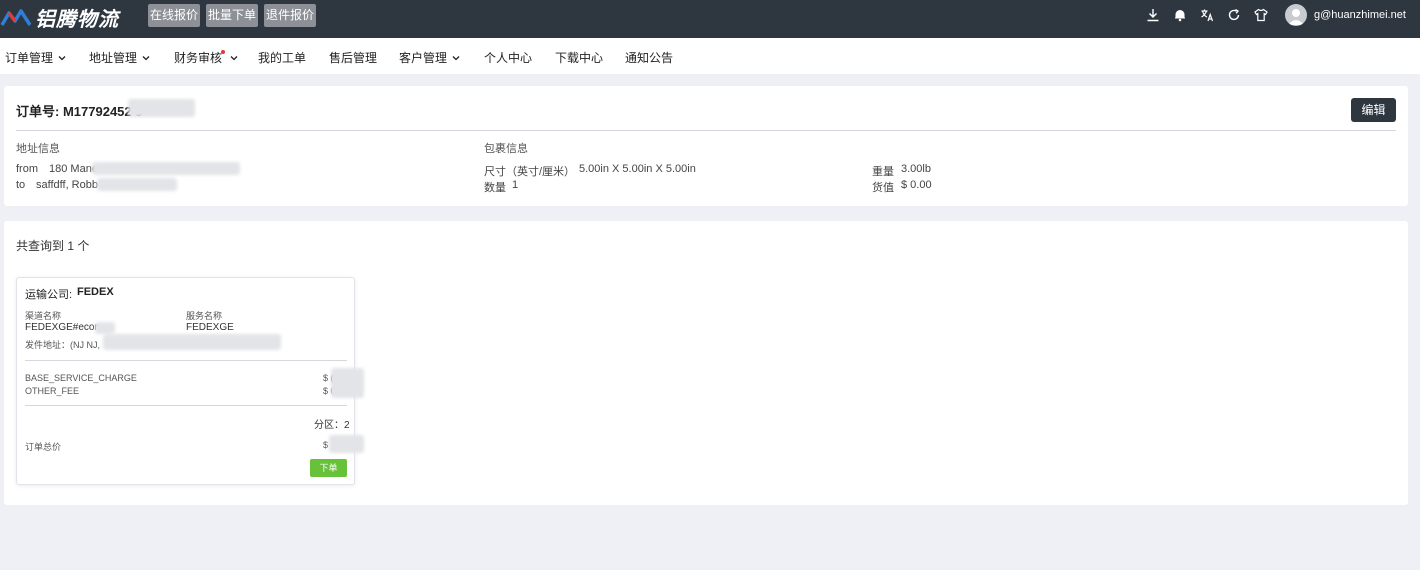  Describe the element at coordinates (1181, 16) in the screenshot. I see `bell-icon` at that location.